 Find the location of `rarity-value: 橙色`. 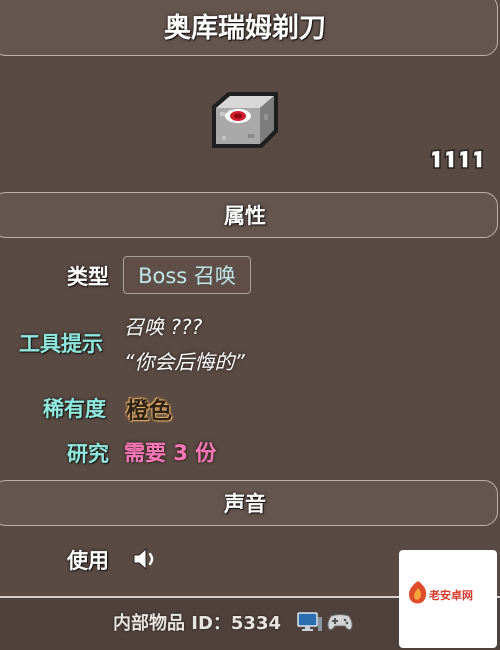

rarity-value: 橙色 is located at coordinates (149, 411).